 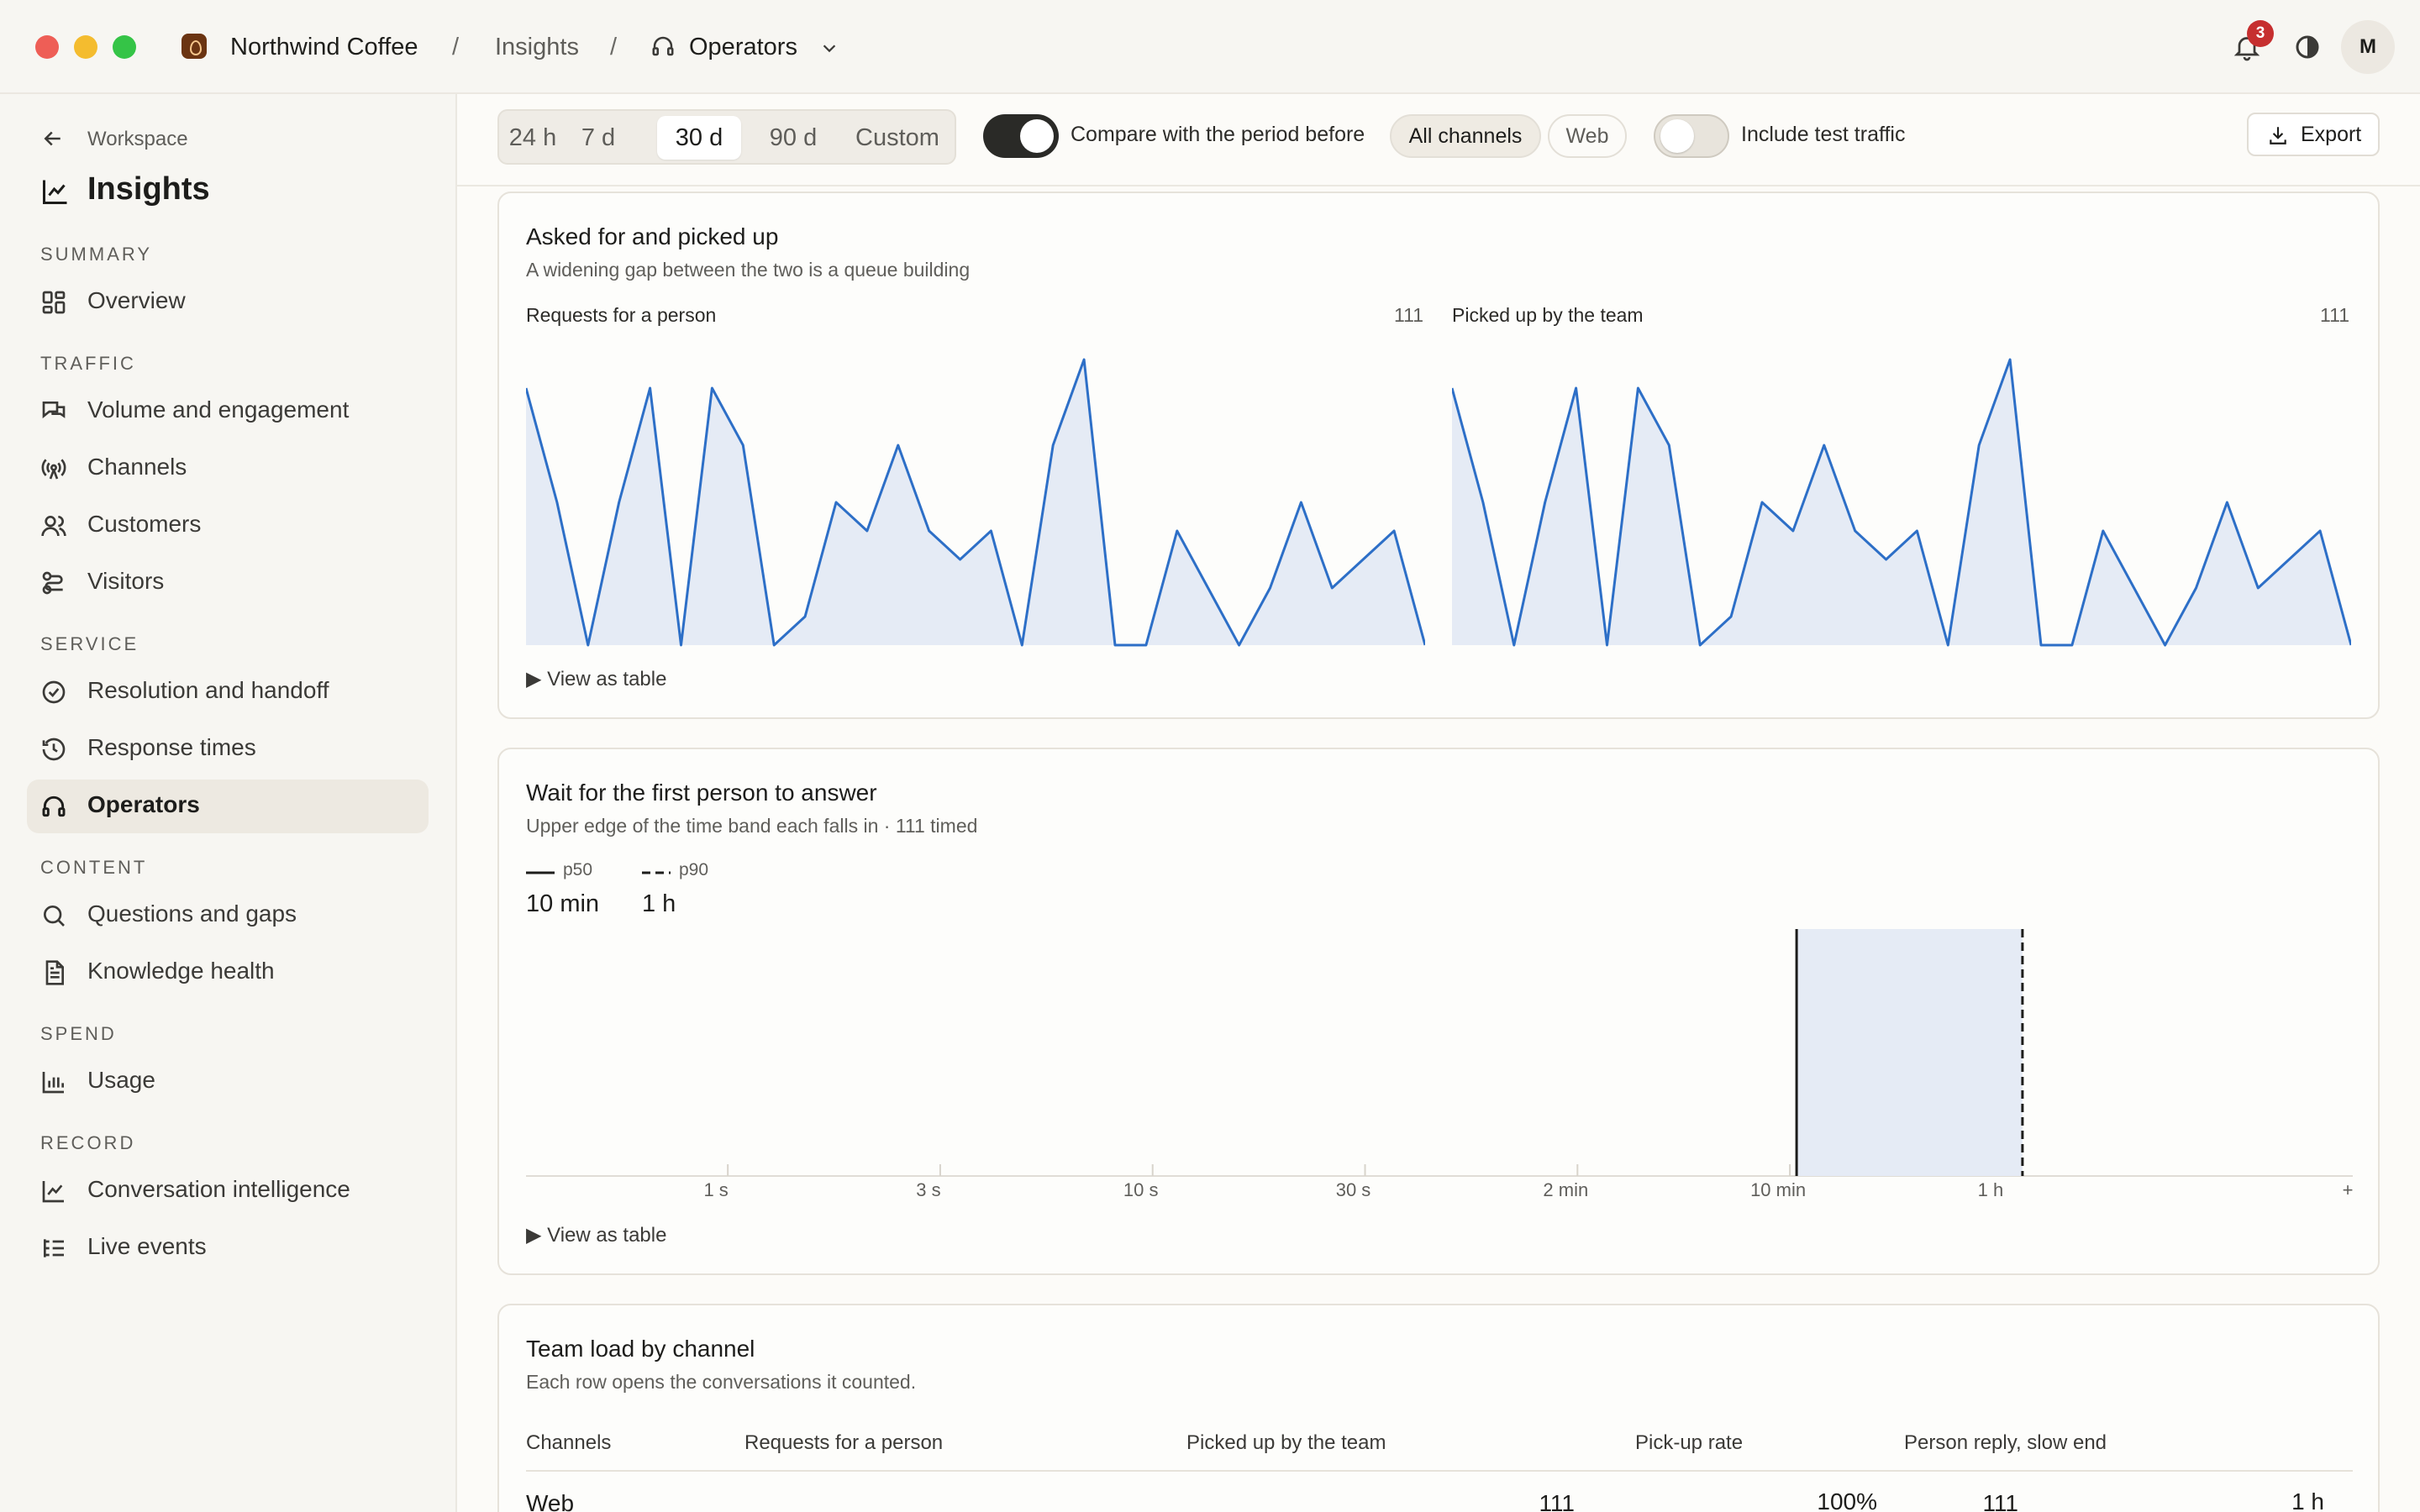 What do you see at coordinates (641, 1349) in the screenshot?
I see `card-title: Team load by channel` at bounding box center [641, 1349].